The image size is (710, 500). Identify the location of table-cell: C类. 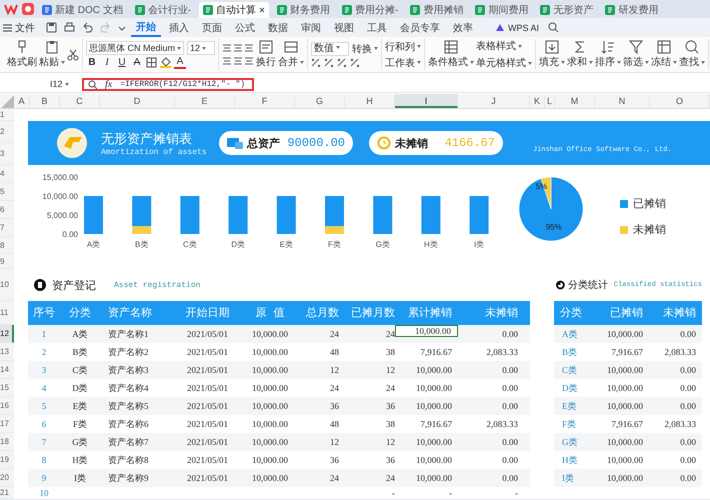
(80, 370).